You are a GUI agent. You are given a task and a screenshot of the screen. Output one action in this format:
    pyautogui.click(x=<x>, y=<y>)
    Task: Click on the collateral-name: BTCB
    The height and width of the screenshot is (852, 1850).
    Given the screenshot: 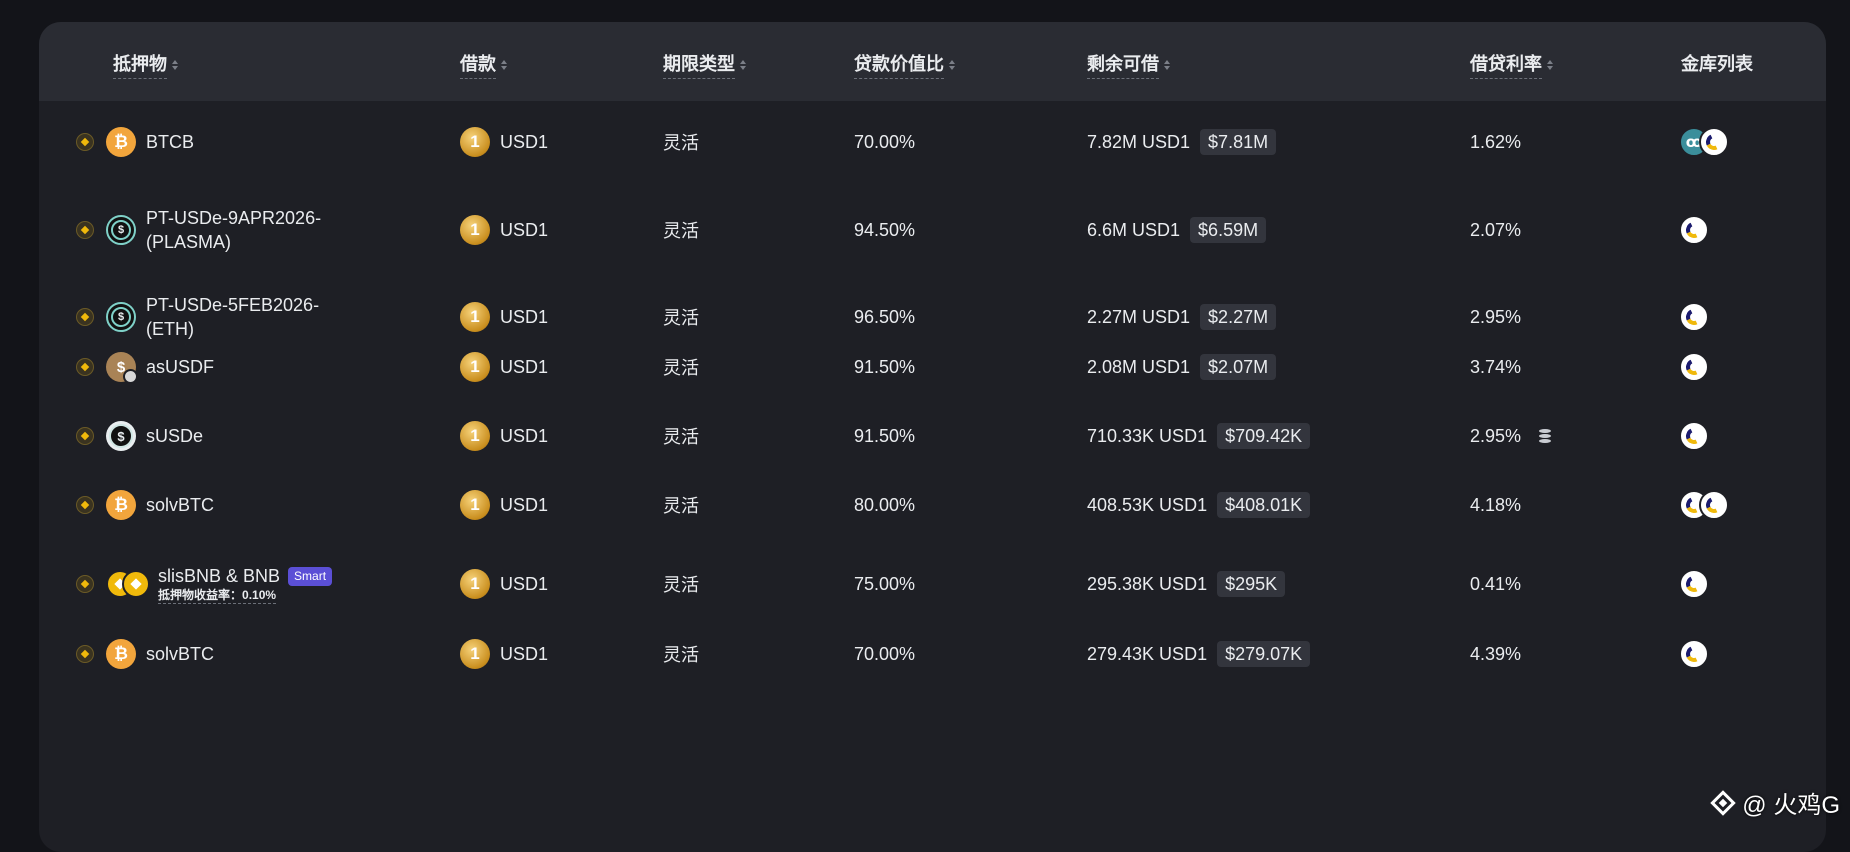 What is the action you would take?
    pyautogui.click(x=170, y=142)
    